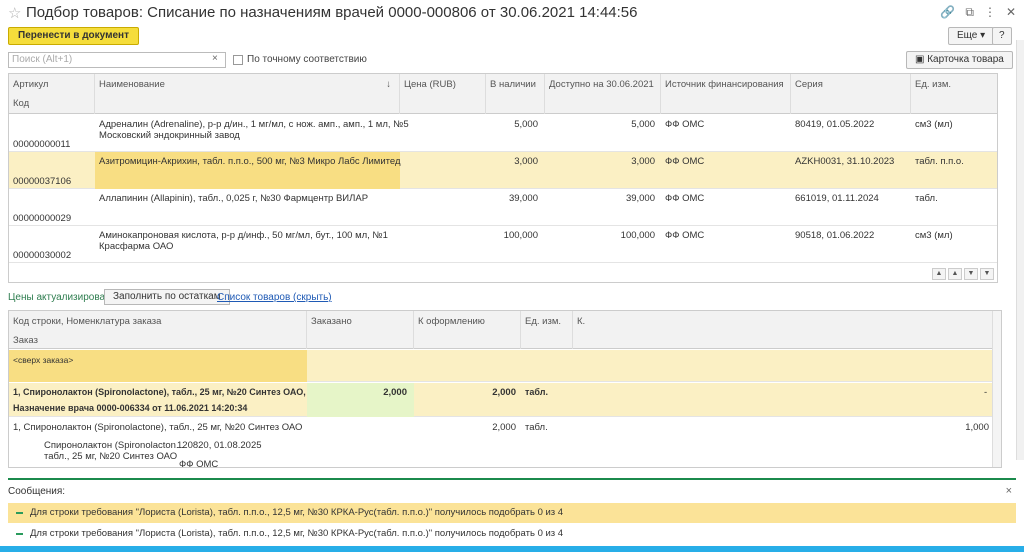  I want to click on scroll-down-icon: ▼, so click(971, 274).